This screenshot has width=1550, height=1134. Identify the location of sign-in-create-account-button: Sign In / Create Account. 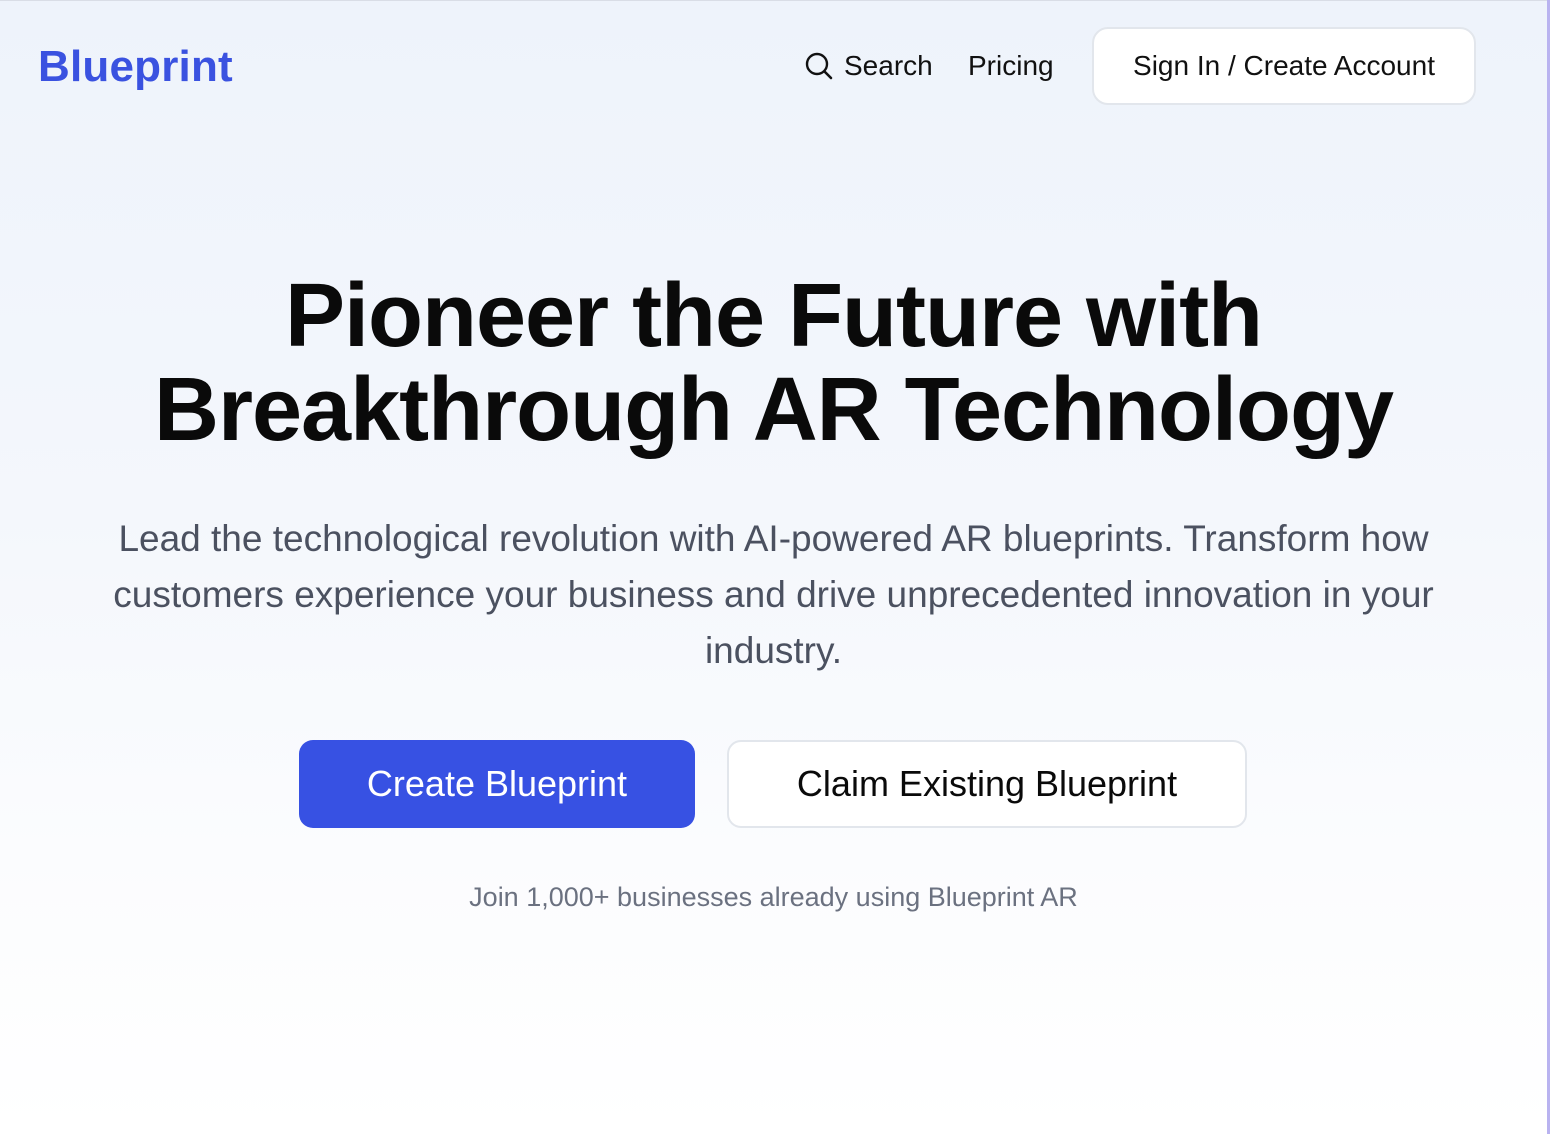
(1284, 66).